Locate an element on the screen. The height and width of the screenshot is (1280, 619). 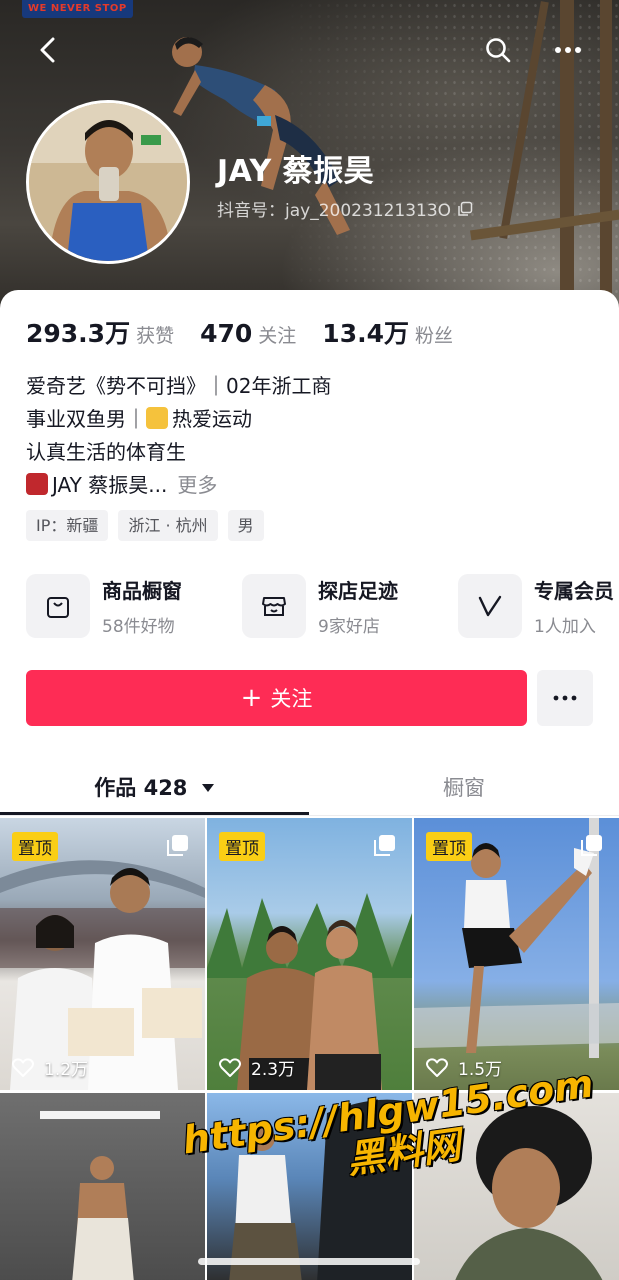
search-icon is located at coordinates (498, 50).